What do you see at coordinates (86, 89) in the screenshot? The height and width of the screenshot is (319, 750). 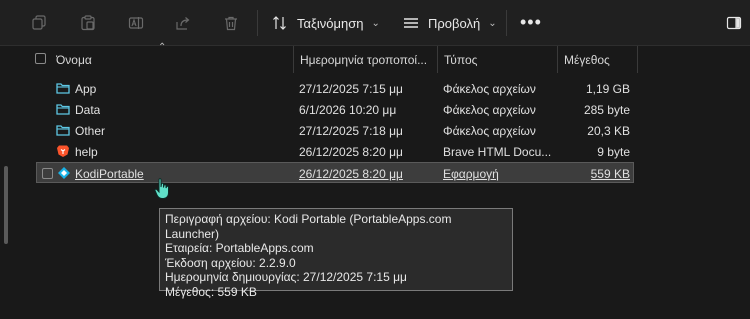 I see `file-name: App` at bounding box center [86, 89].